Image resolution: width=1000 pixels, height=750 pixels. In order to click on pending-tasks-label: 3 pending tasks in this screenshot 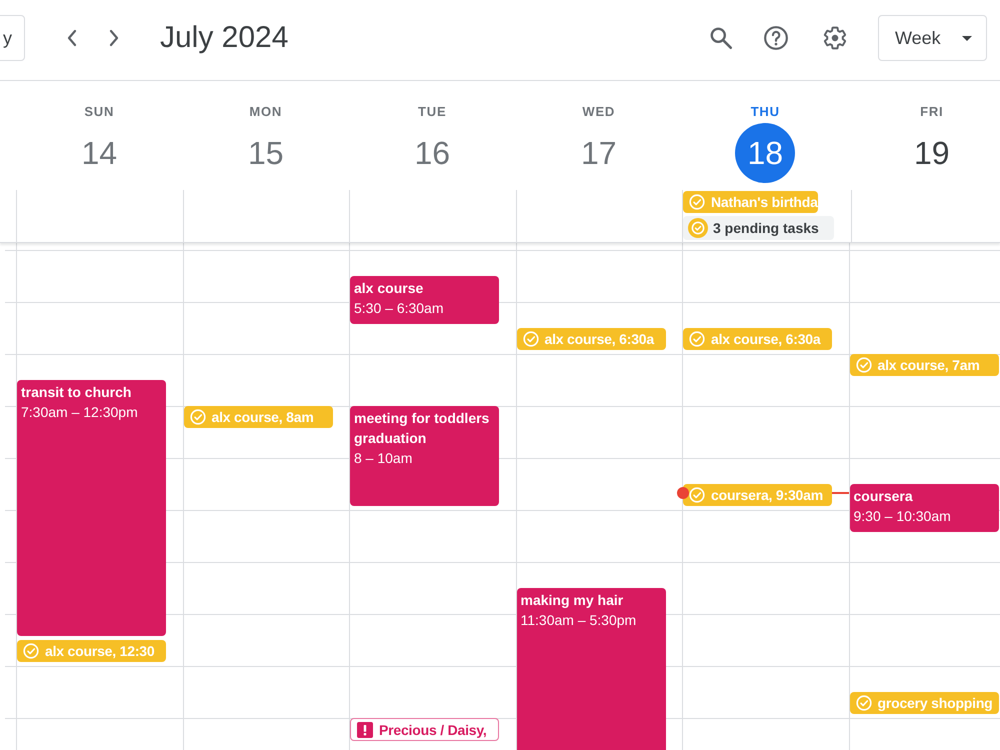, I will do `click(766, 228)`.